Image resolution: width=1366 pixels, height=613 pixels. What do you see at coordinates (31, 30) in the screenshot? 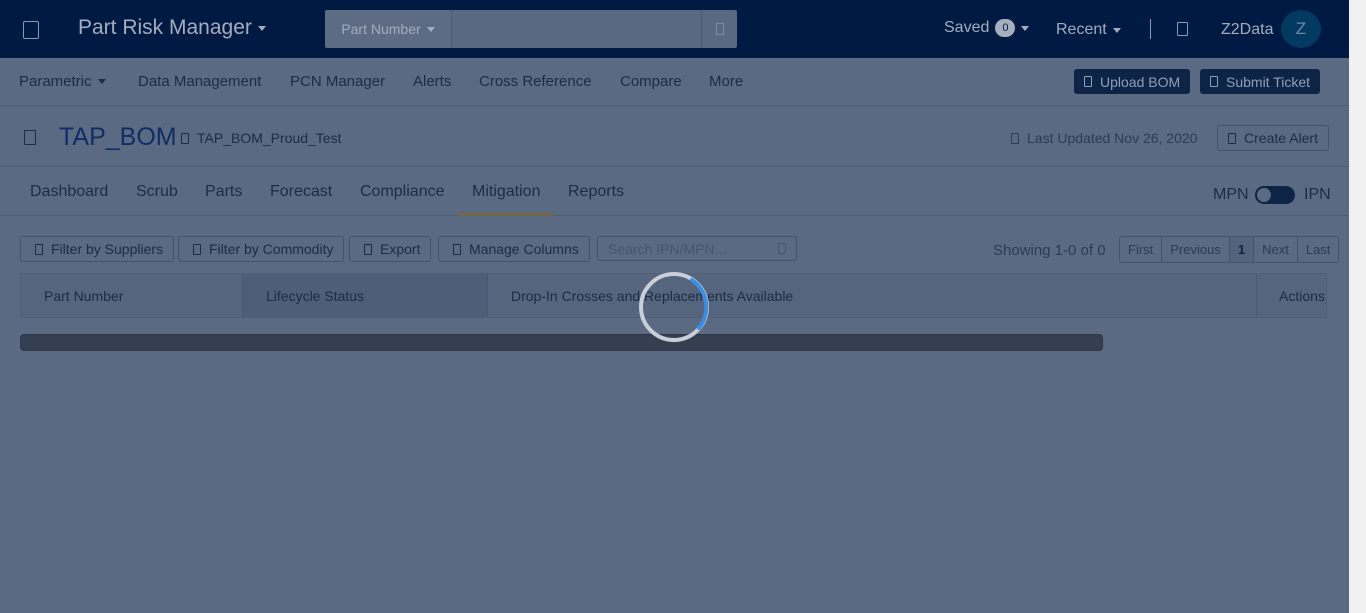
I see `menu-icon` at bounding box center [31, 30].